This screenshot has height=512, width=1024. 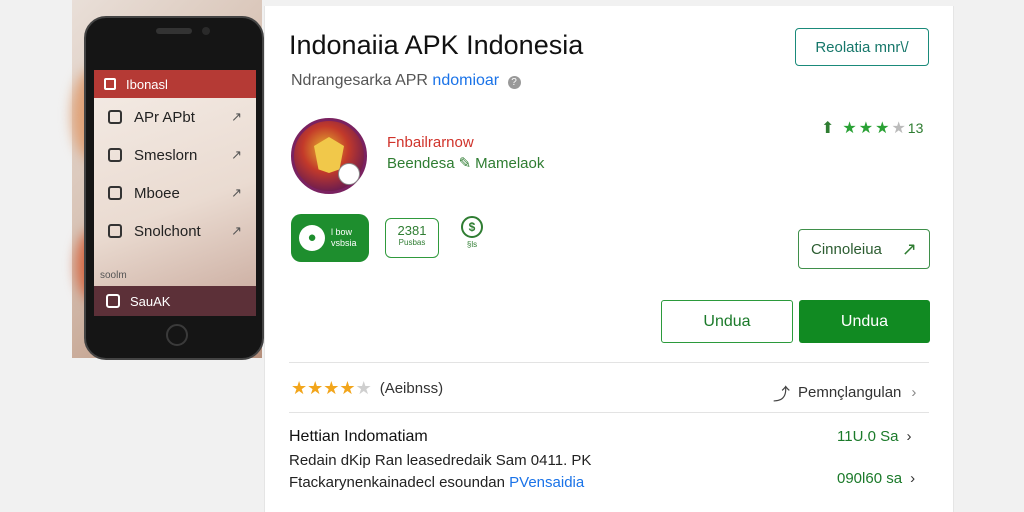 I want to click on phone-screen-header: Ibonasl, so click(x=175, y=84).